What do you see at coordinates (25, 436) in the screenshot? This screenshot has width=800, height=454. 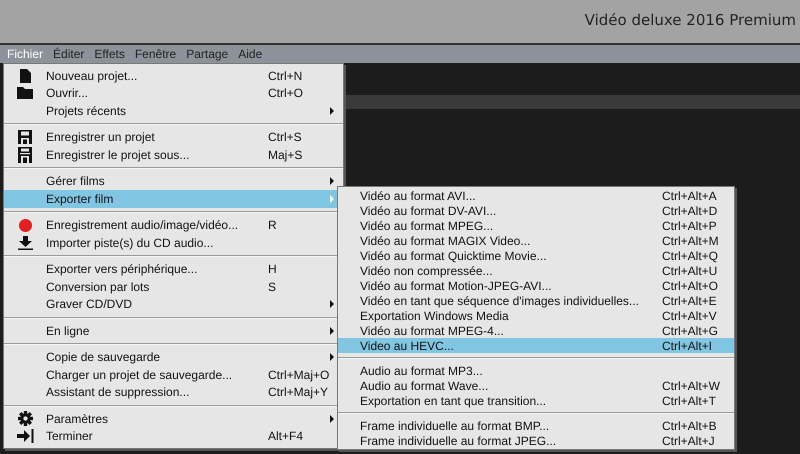 I see `exit-icon` at bounding box center [25, 436].